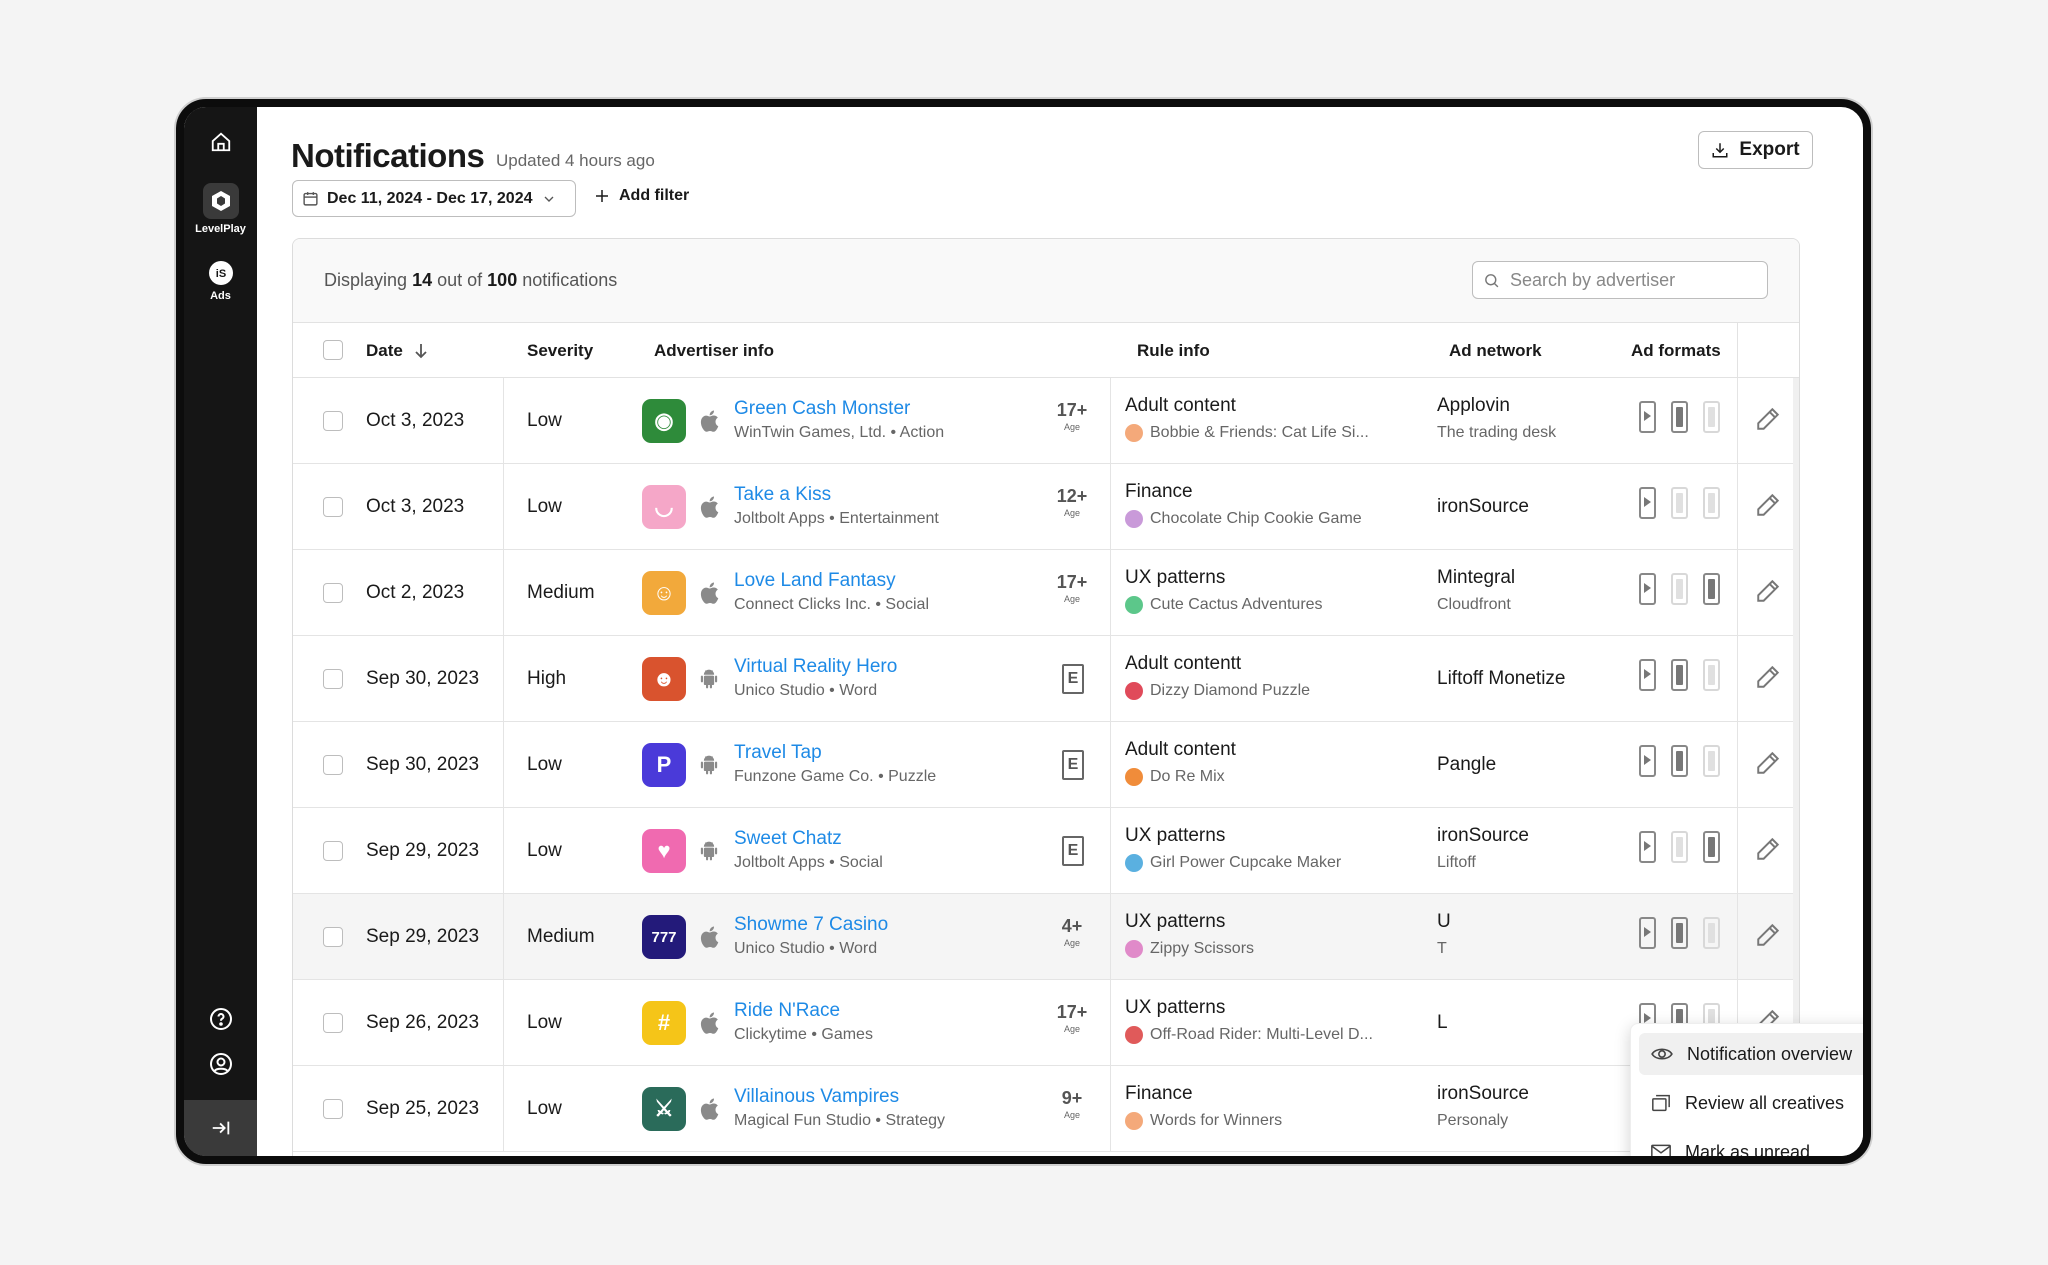 The height and width of the screenshot is (1265, 2048). What do you see at coordinates (561, 592) in the screenshot?
I see `severity-cell: Medium` at bounding box center [561, 592].